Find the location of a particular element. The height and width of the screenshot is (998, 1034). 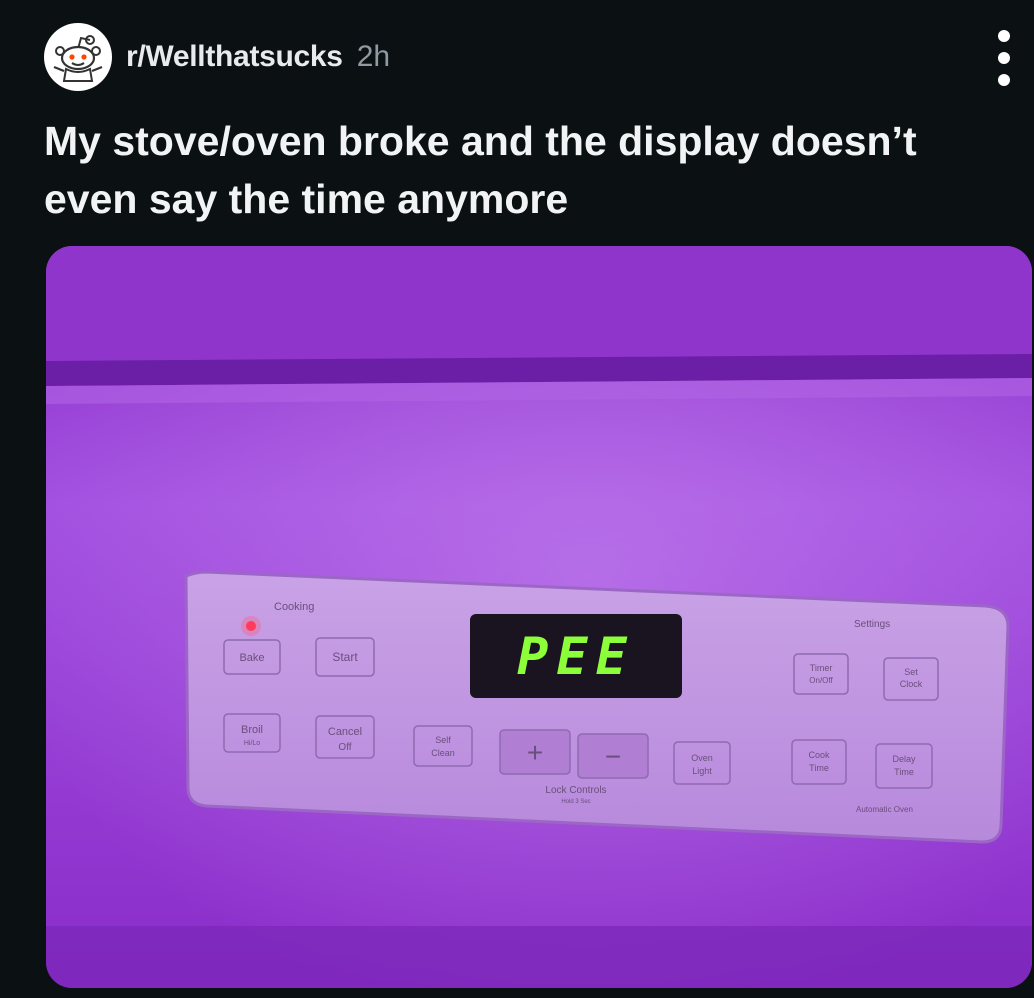

more-options-button is located at coordinates (1004, 58).